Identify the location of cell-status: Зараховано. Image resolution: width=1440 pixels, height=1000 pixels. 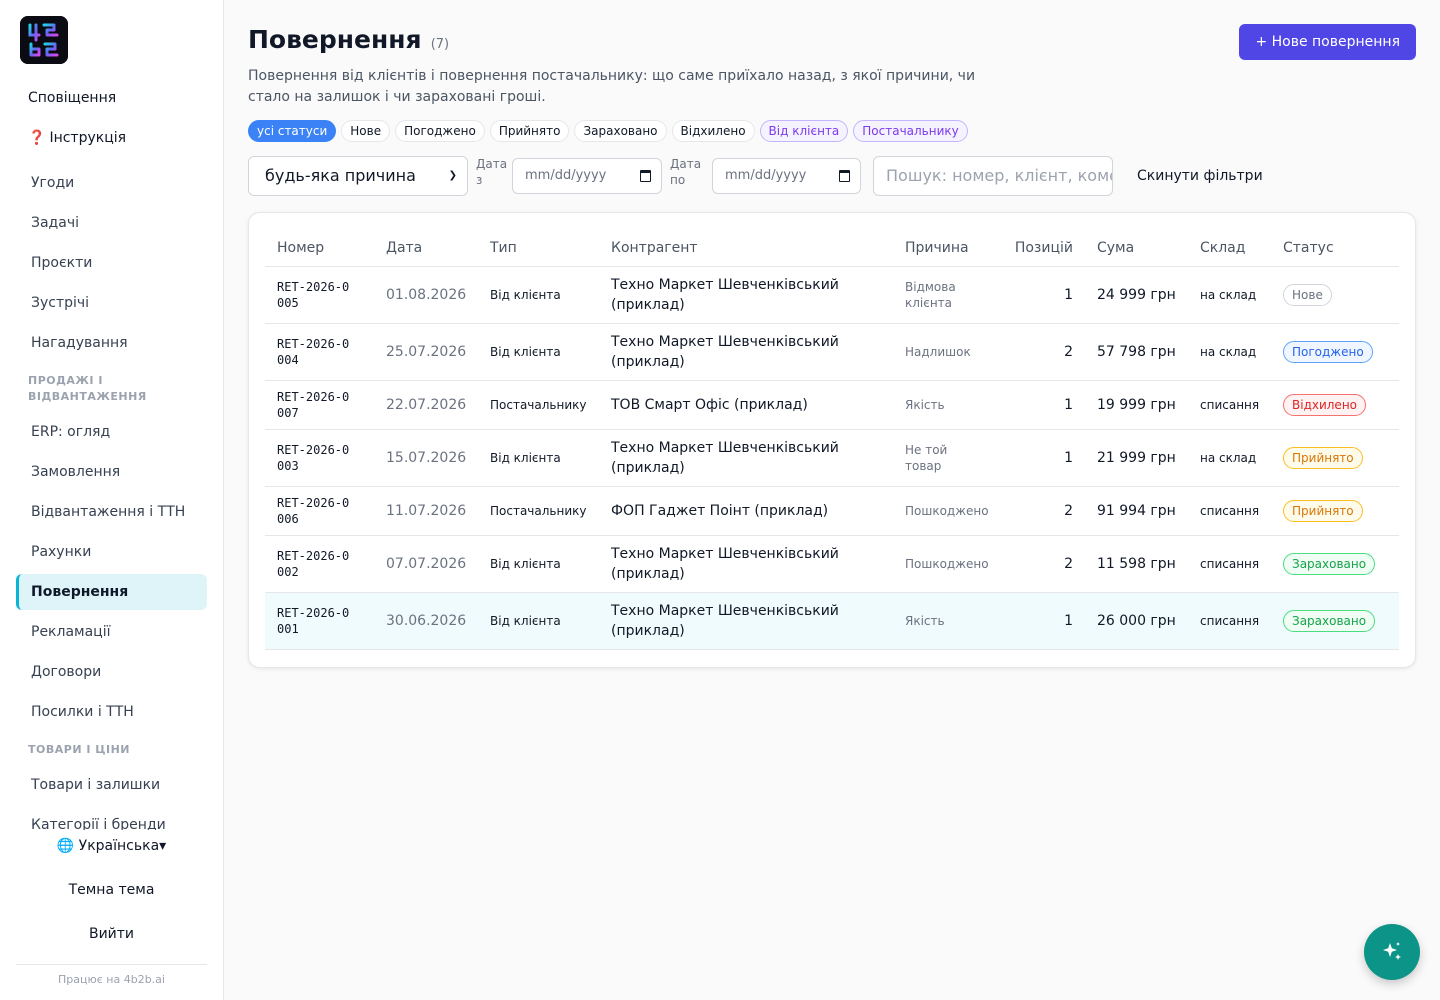
(1335, 621).